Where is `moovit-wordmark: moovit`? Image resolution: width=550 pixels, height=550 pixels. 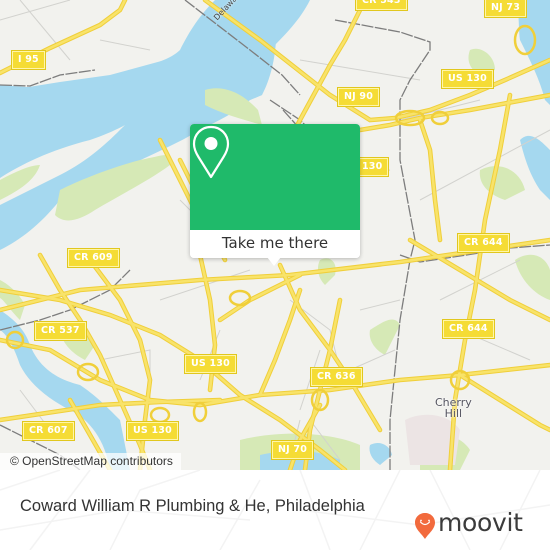 moovit-wordmark: moovit is located at coordinates (480, 522).